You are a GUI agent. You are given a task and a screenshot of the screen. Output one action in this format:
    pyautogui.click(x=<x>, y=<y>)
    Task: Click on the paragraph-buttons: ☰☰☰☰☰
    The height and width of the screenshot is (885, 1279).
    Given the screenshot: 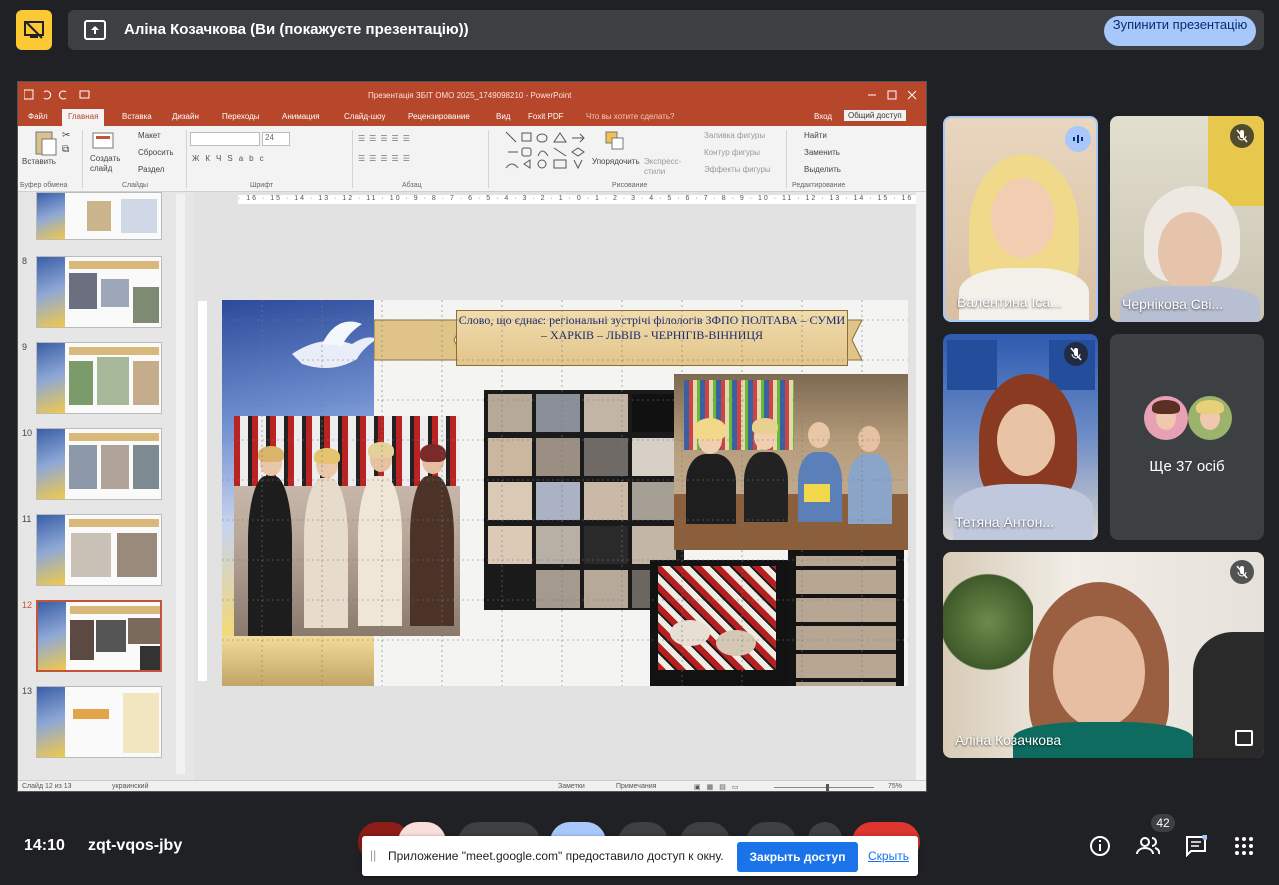 What is the action you would take?
    pyautogui.click(x=386, y=138)
    